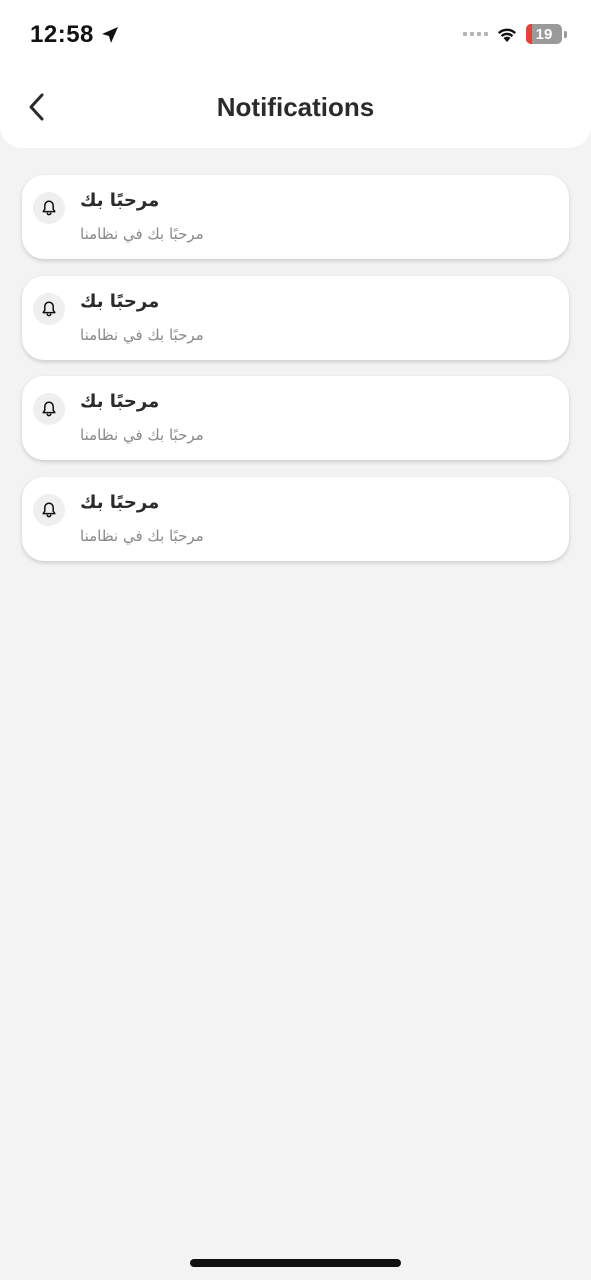  I want to click on page-title: Notifications, so click(295, 107).